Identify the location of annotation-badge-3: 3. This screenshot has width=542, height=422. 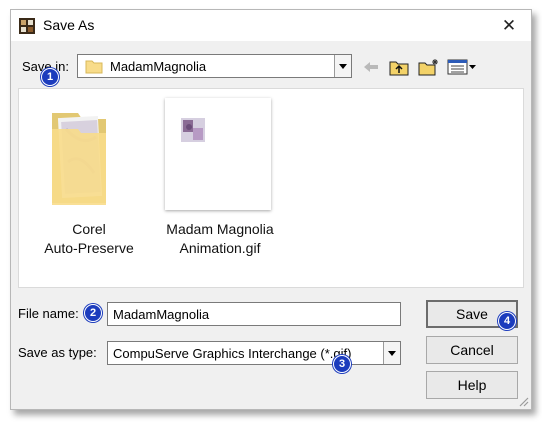
(342, 364).